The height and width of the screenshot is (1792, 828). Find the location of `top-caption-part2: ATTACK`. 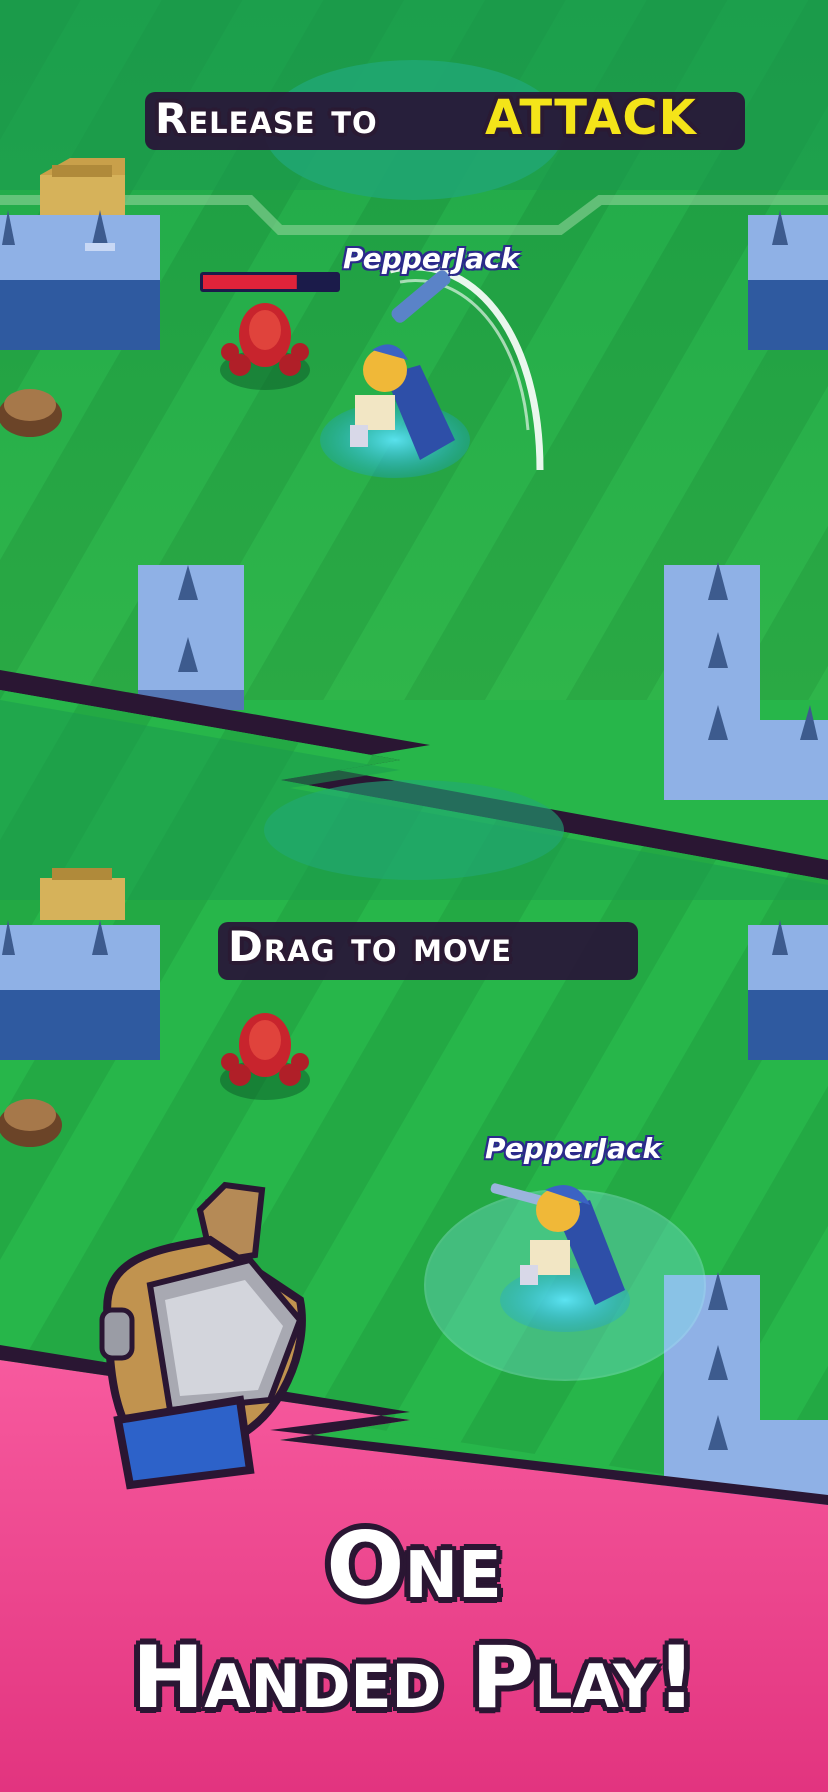

top-caption-part2: ATTACK is located at coordinates (591, 118).